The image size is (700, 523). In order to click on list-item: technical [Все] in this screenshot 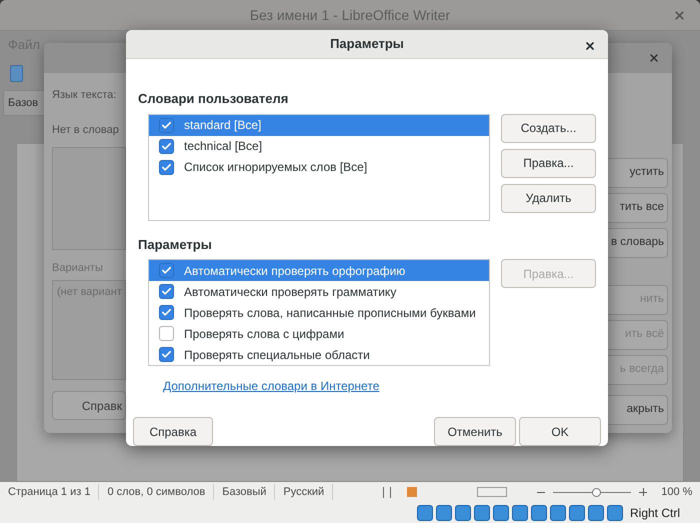, I will do `click(319, 146)`.